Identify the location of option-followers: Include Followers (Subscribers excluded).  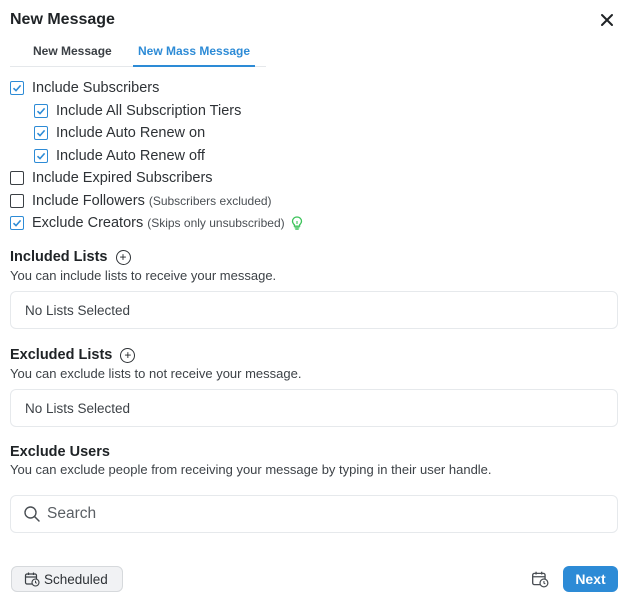
(141, 201).